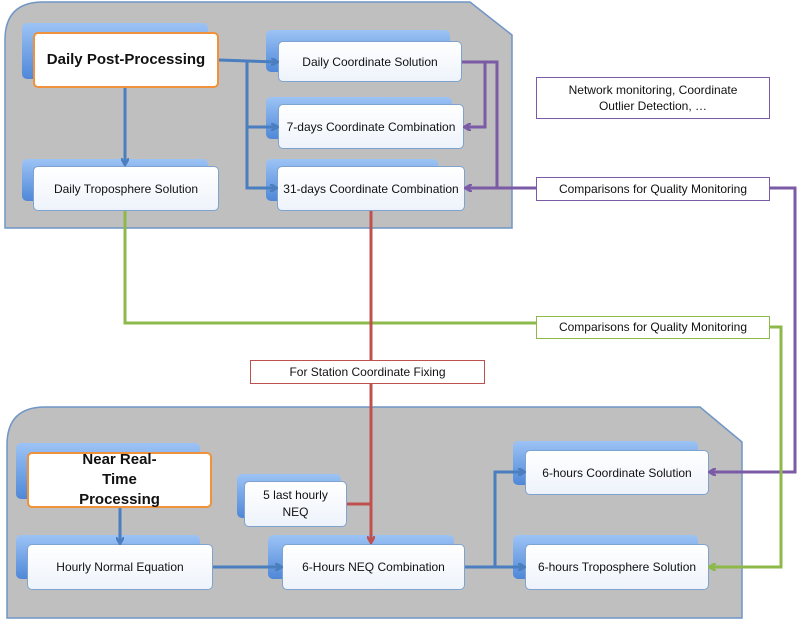 Image resolution: width=800 pixels, height=624 pixels. What do you see at coordinates (260, 157) in the screenshot?
I see `arrow-to-31-days` at bounding box center [260, 157].